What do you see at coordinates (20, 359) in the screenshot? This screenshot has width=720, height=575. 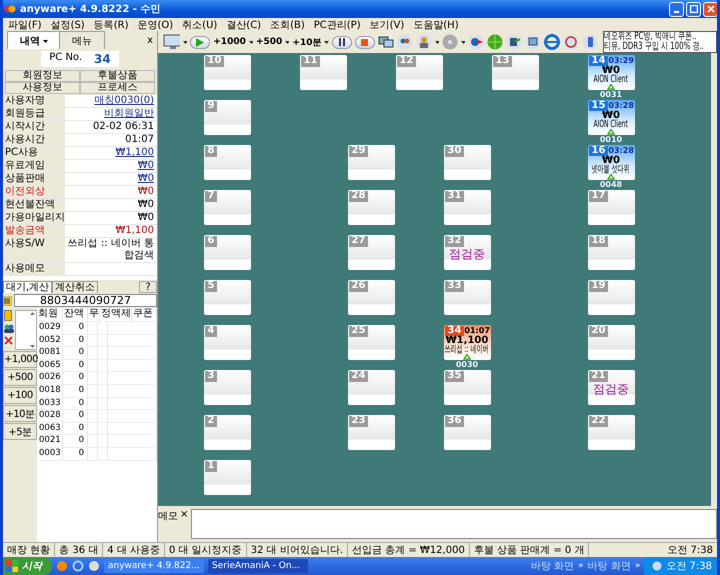 I see `quick-add-button: +1,000` at bounding box center [20, 359].